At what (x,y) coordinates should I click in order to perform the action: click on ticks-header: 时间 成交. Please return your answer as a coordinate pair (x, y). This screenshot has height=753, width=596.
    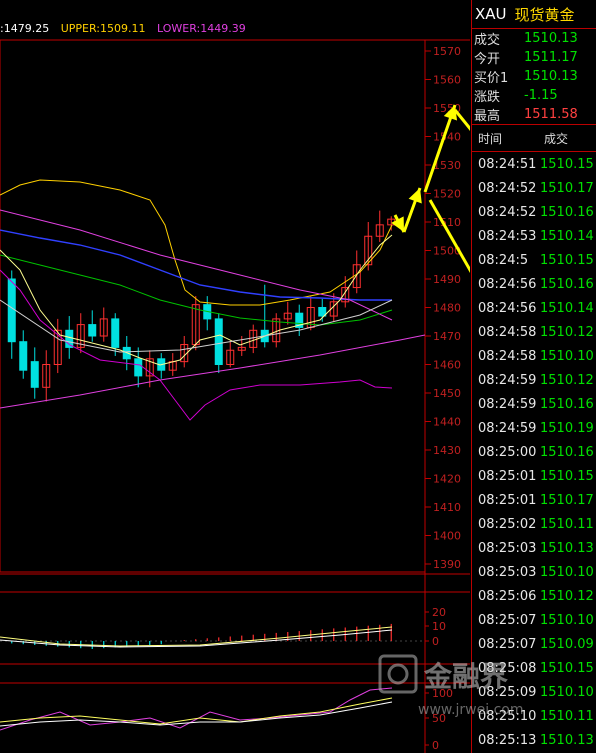
    Looking at the image, I should click on (534, 138).